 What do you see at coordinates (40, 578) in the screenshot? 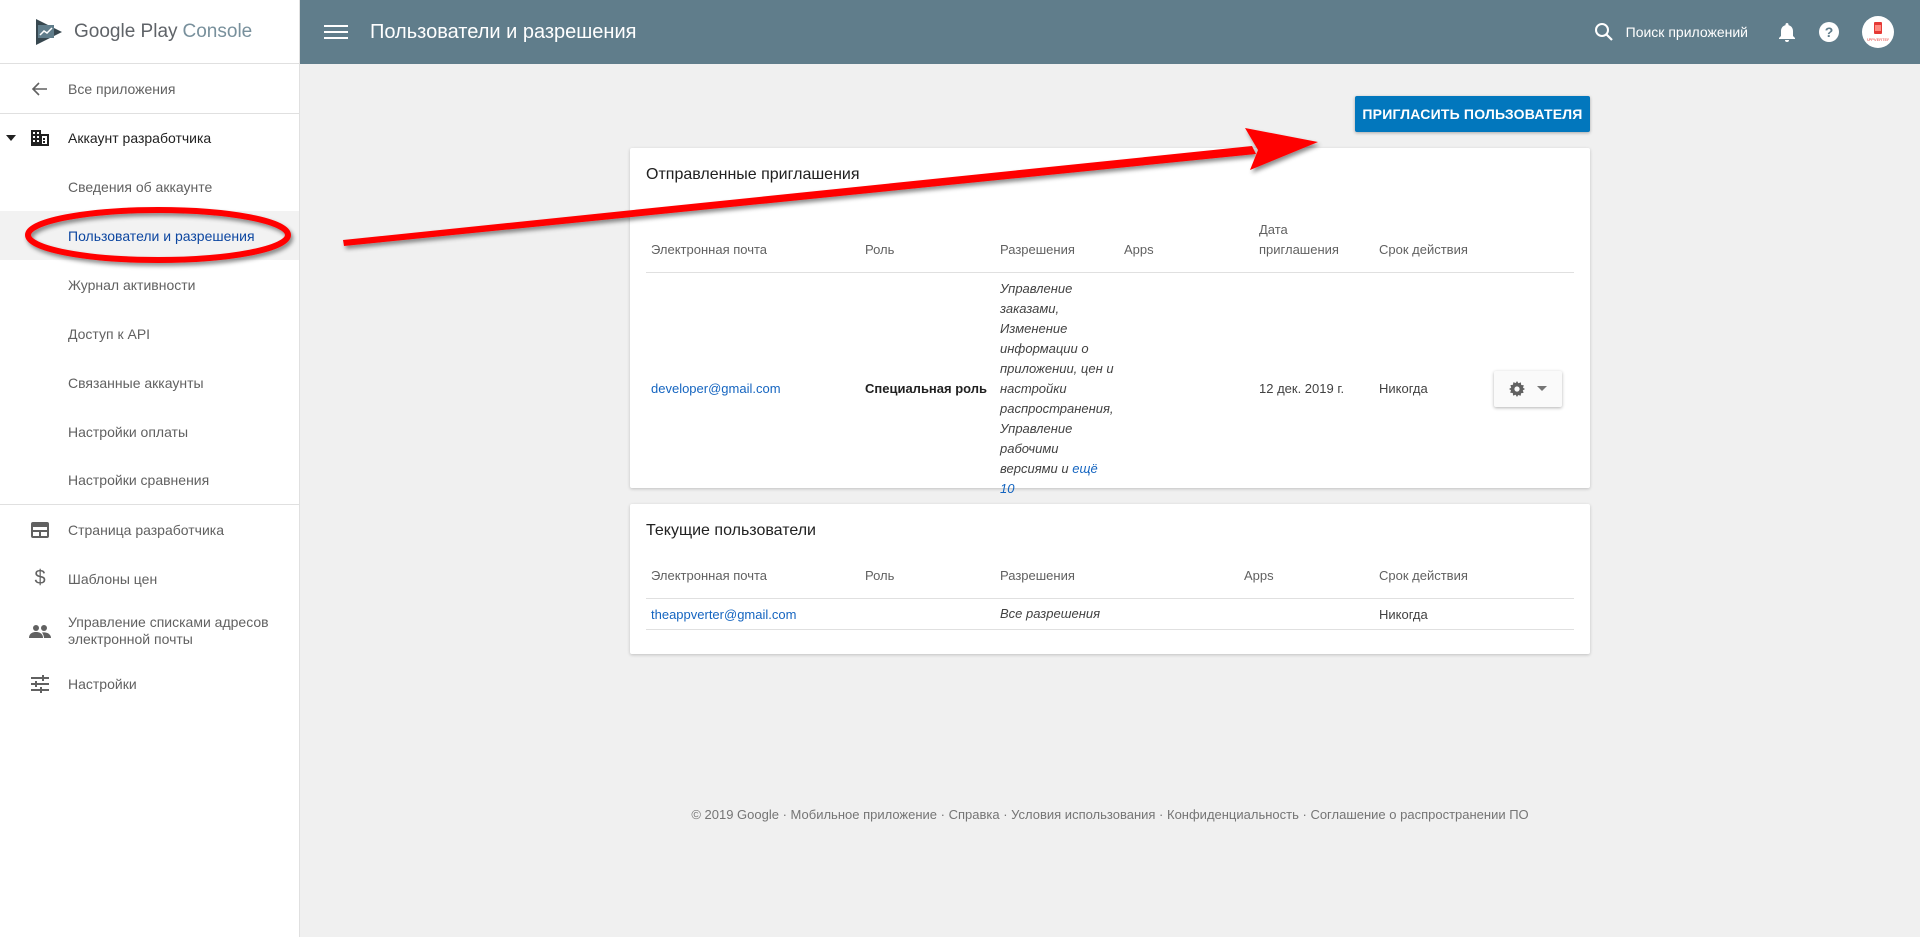
I see `dollar-icon: $` at bounding box center [40, 578].